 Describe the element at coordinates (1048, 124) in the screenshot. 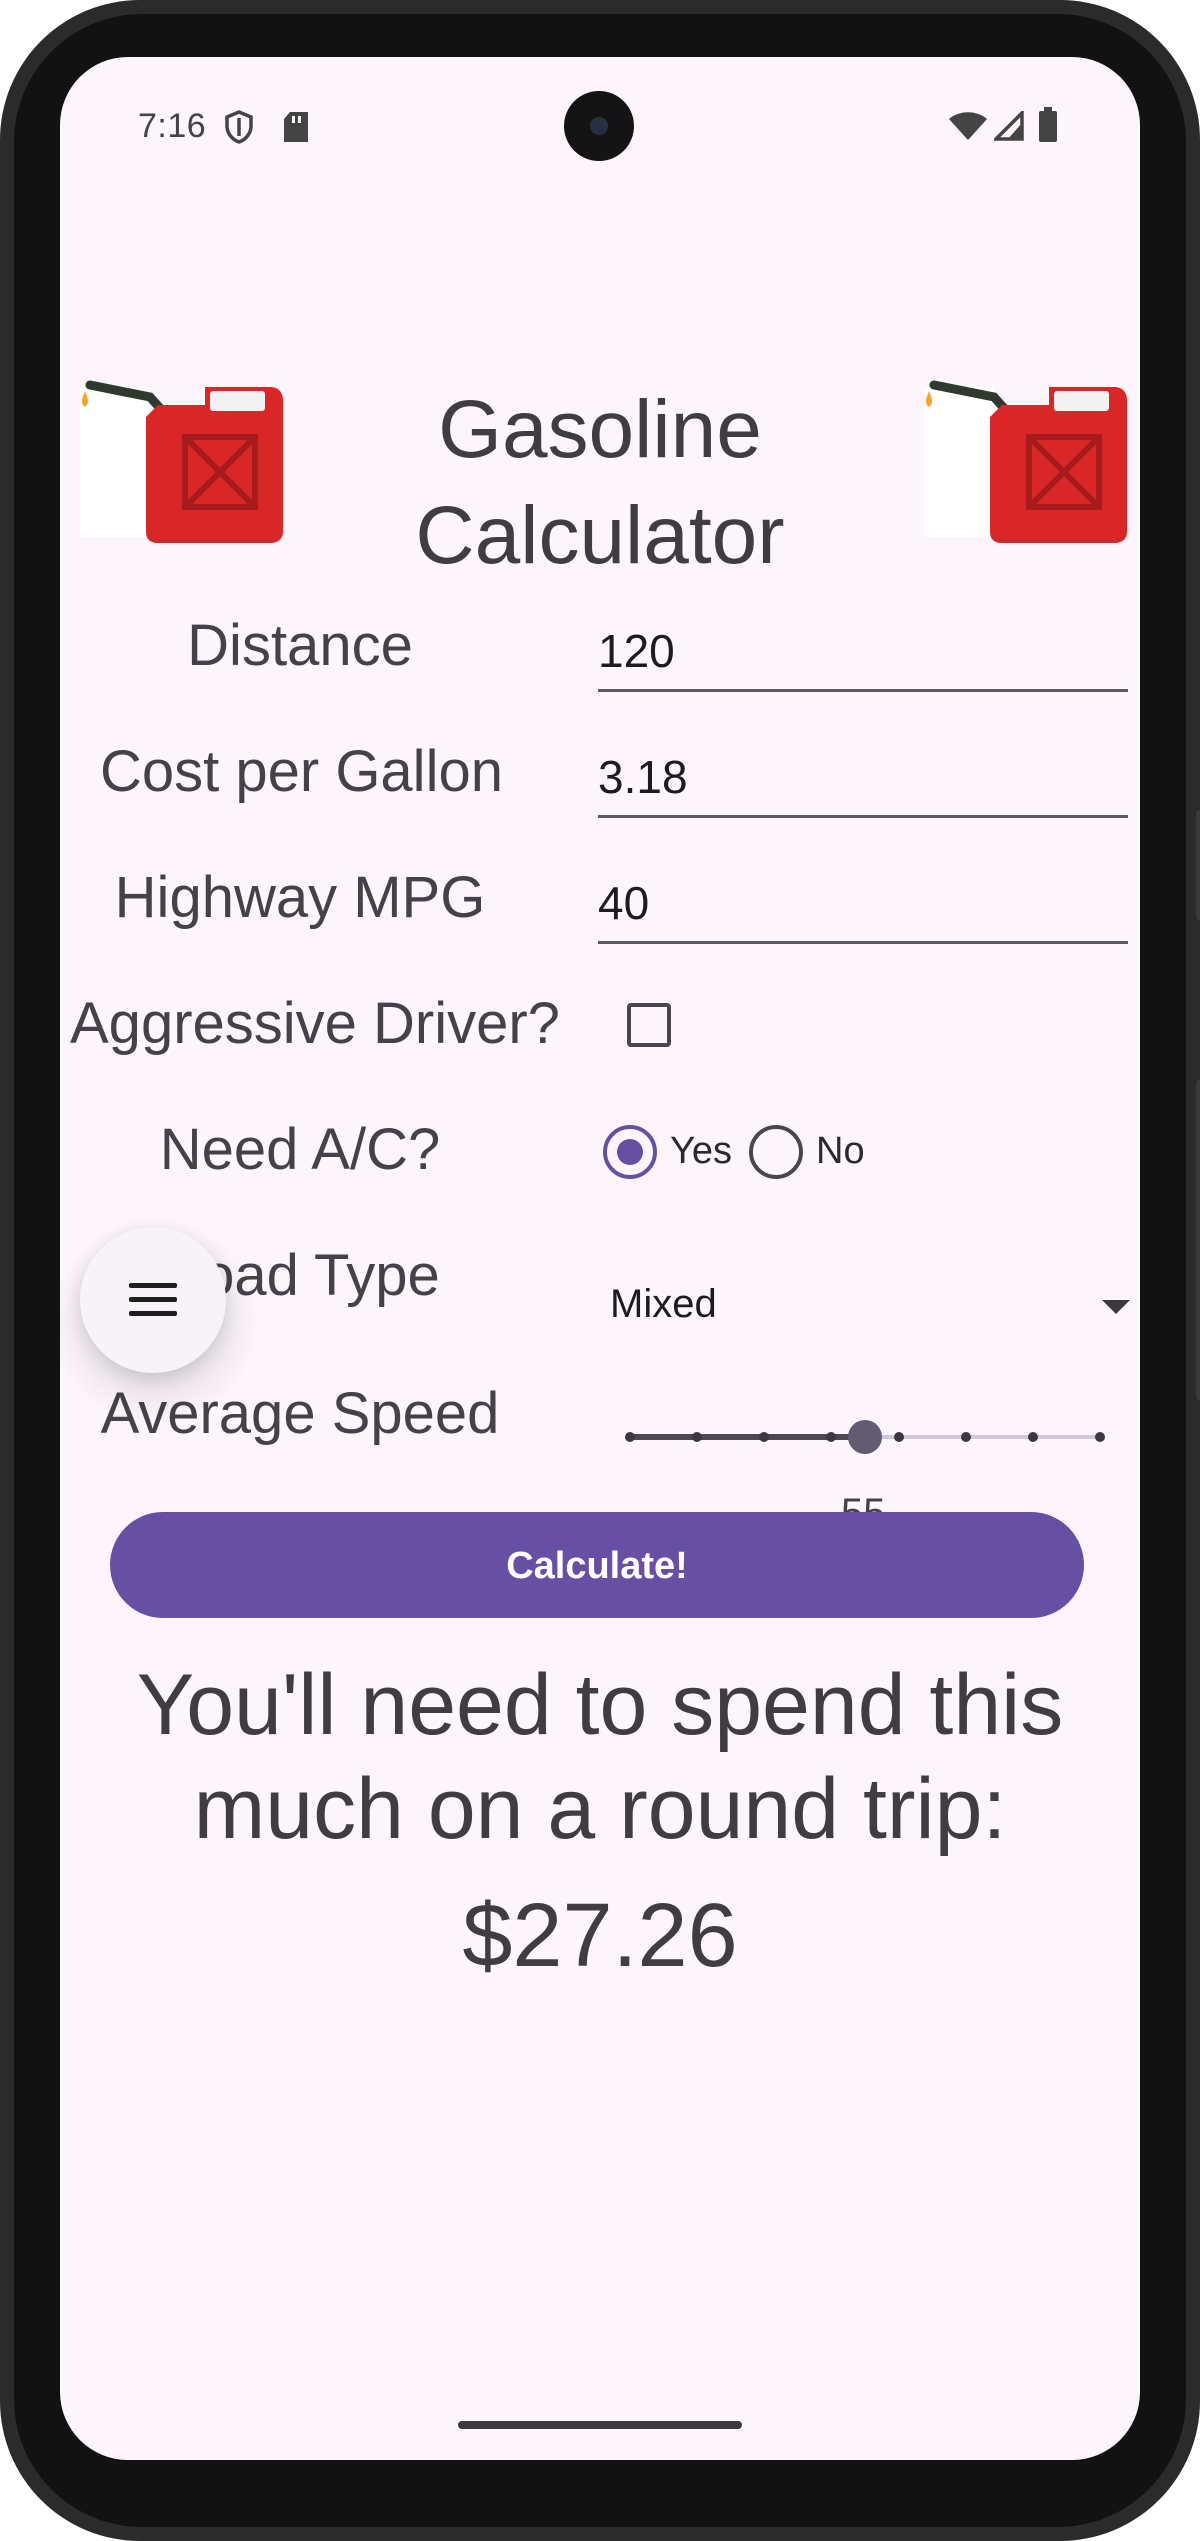

I see `battery-icon` at that location.